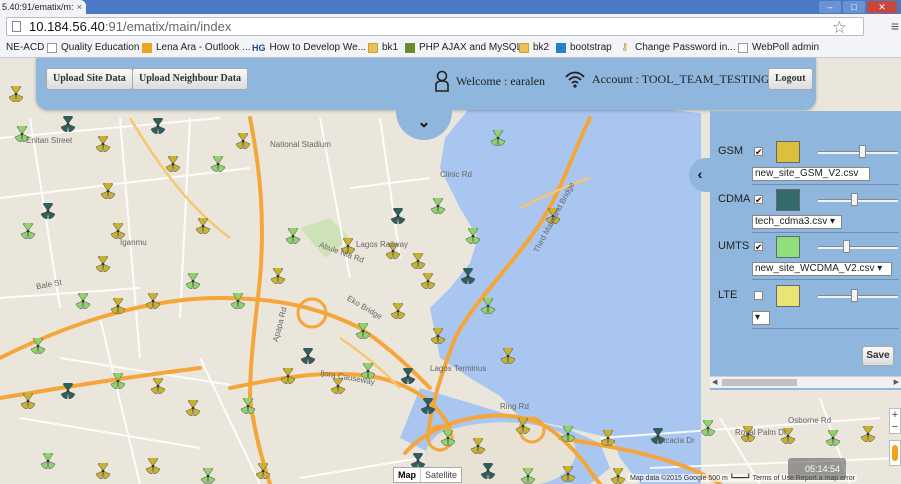 Image resolution: width=901 pixels, height=484 pixels. Describe the element at coordinates (463, 47) in the screenshot. I see `bookmark-item: PHP AJAX and MySQL` at that location.